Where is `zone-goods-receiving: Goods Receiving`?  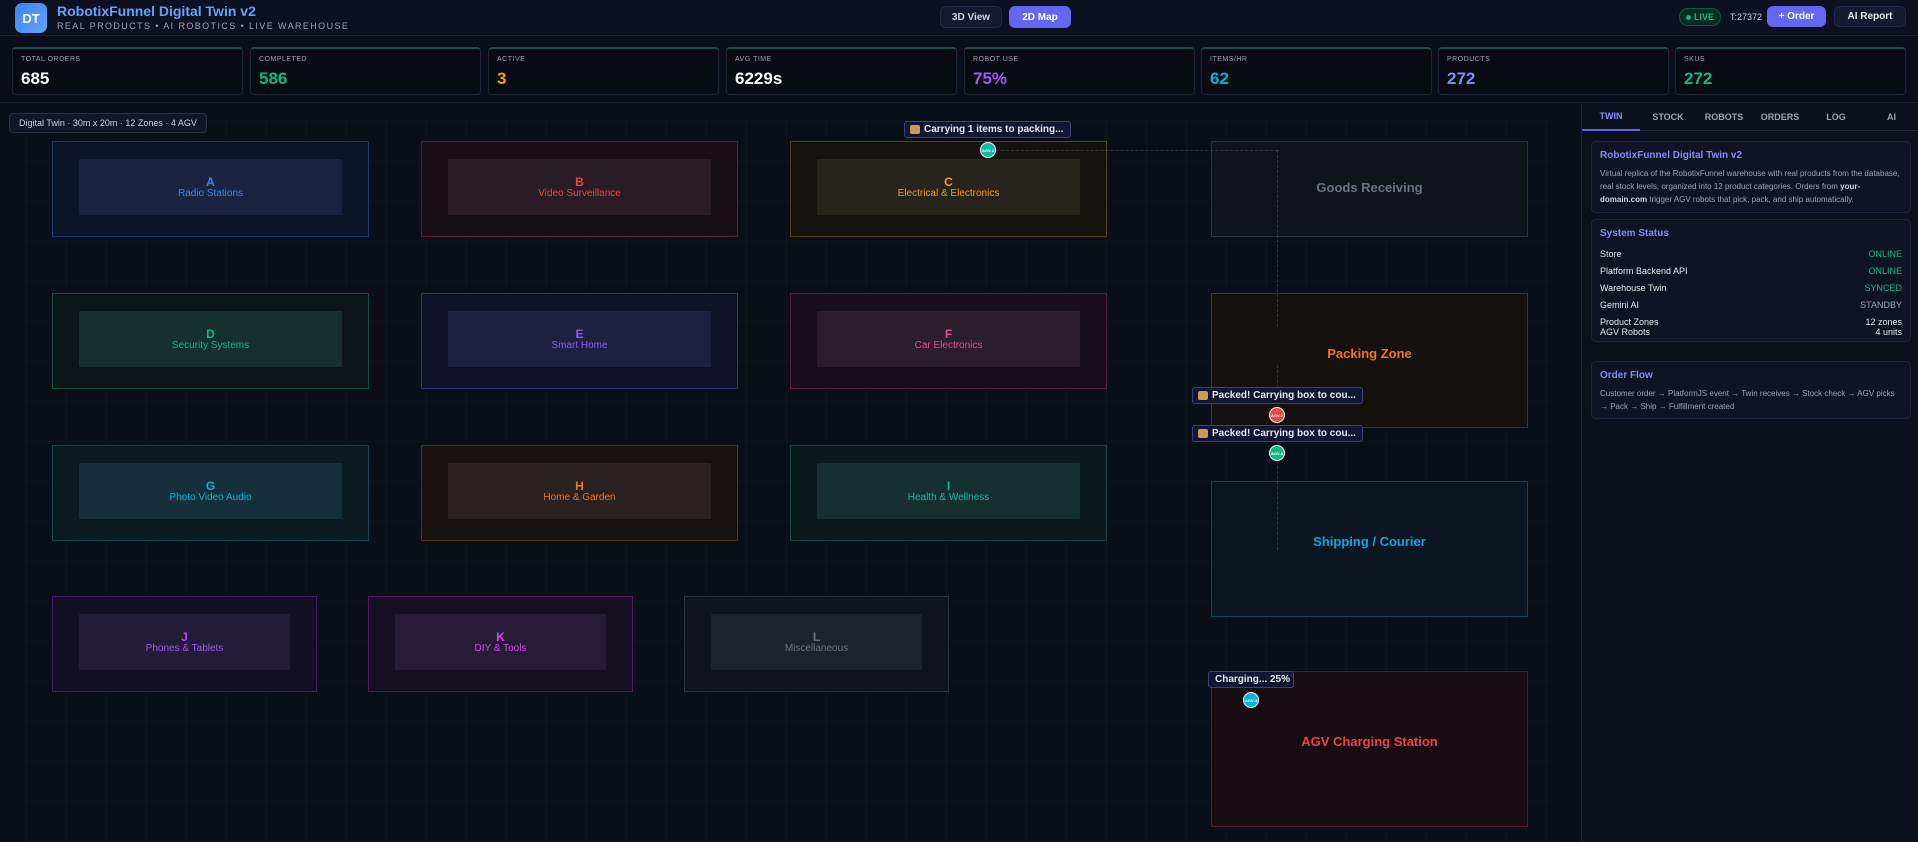
zone-goods-receiving: Goods Receiving is located at coordinates (1369, 189).